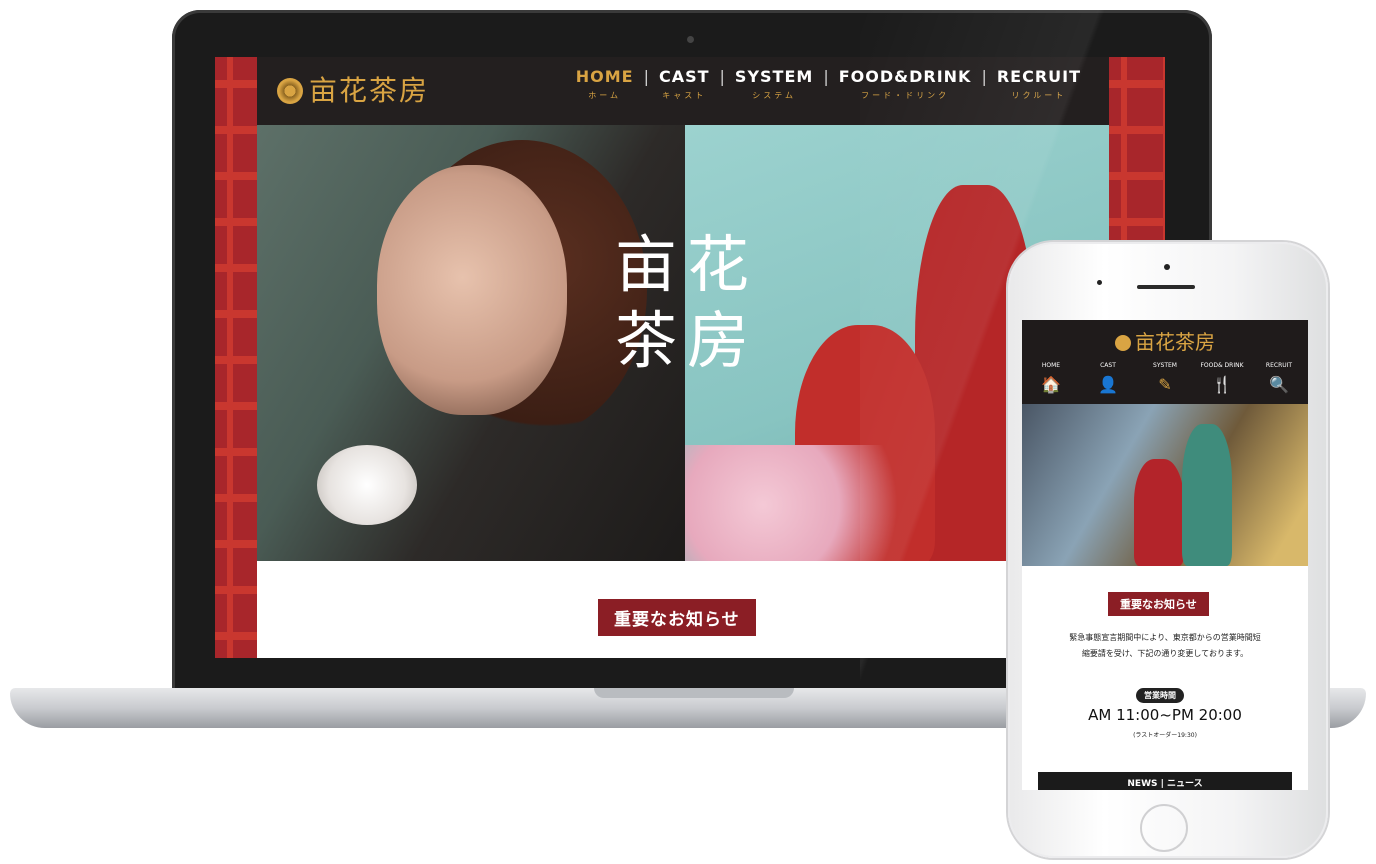  Describe the element at coordinates (1160, 695) in the screenshot. I see `business-hours-label: 営業時間` at that location.